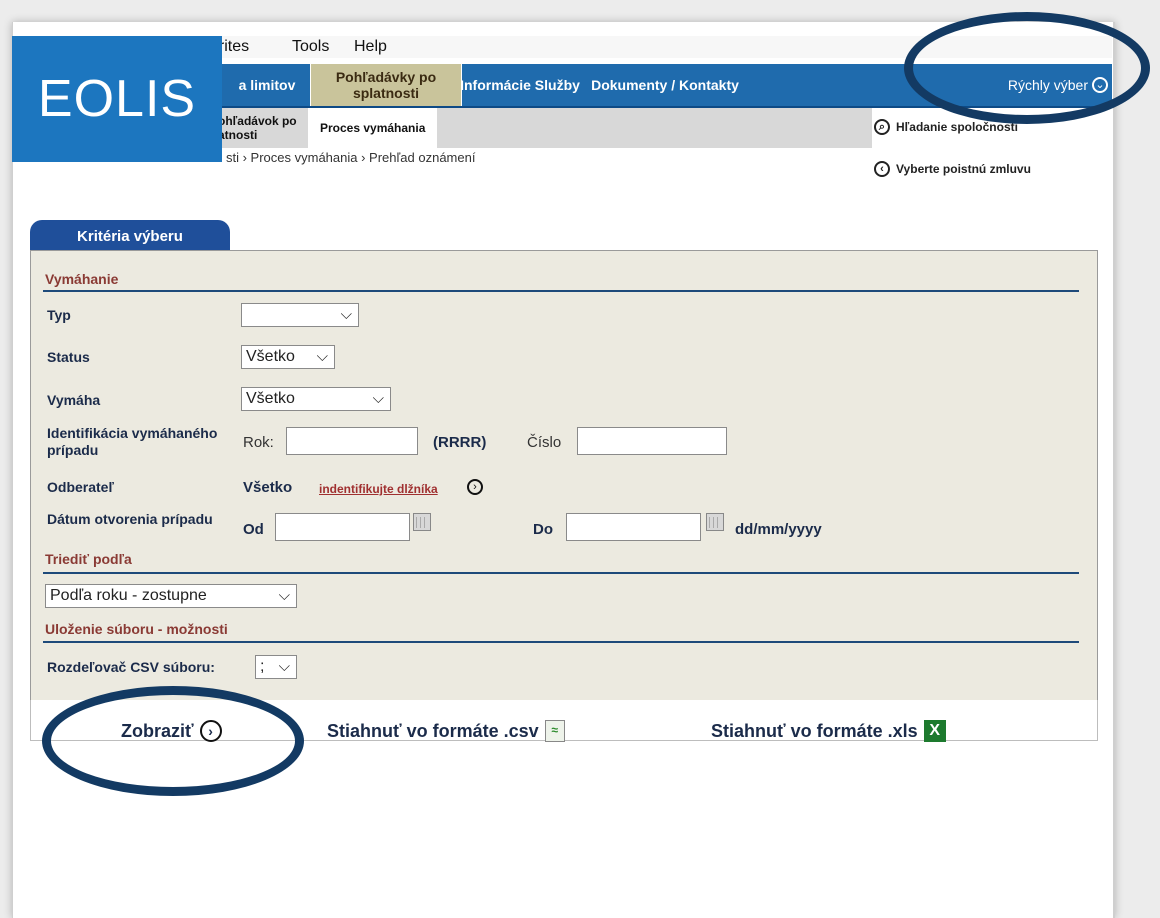  What do you see at coordinates (270, 398) in the screenshot?
I see `vymaha-value: Všetko` at bounding box center [270, 398].